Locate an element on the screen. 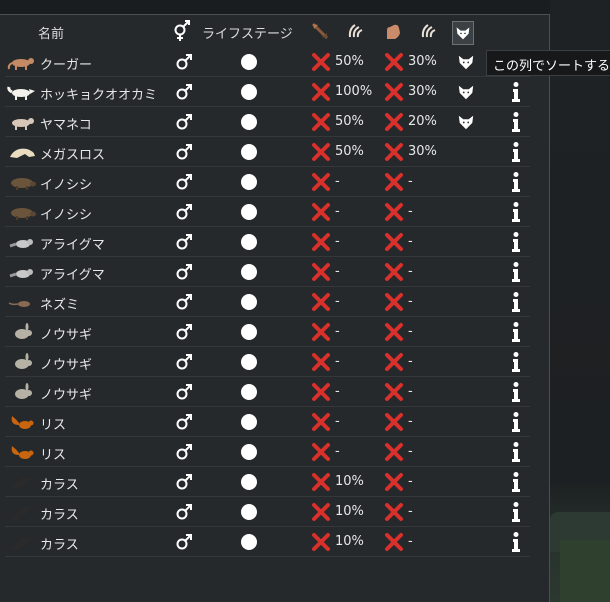 Image resolution: width=610 pixels, height=602 pixels. animal-name: ホッキョクオオカミ is located at coordinates (98, 93).